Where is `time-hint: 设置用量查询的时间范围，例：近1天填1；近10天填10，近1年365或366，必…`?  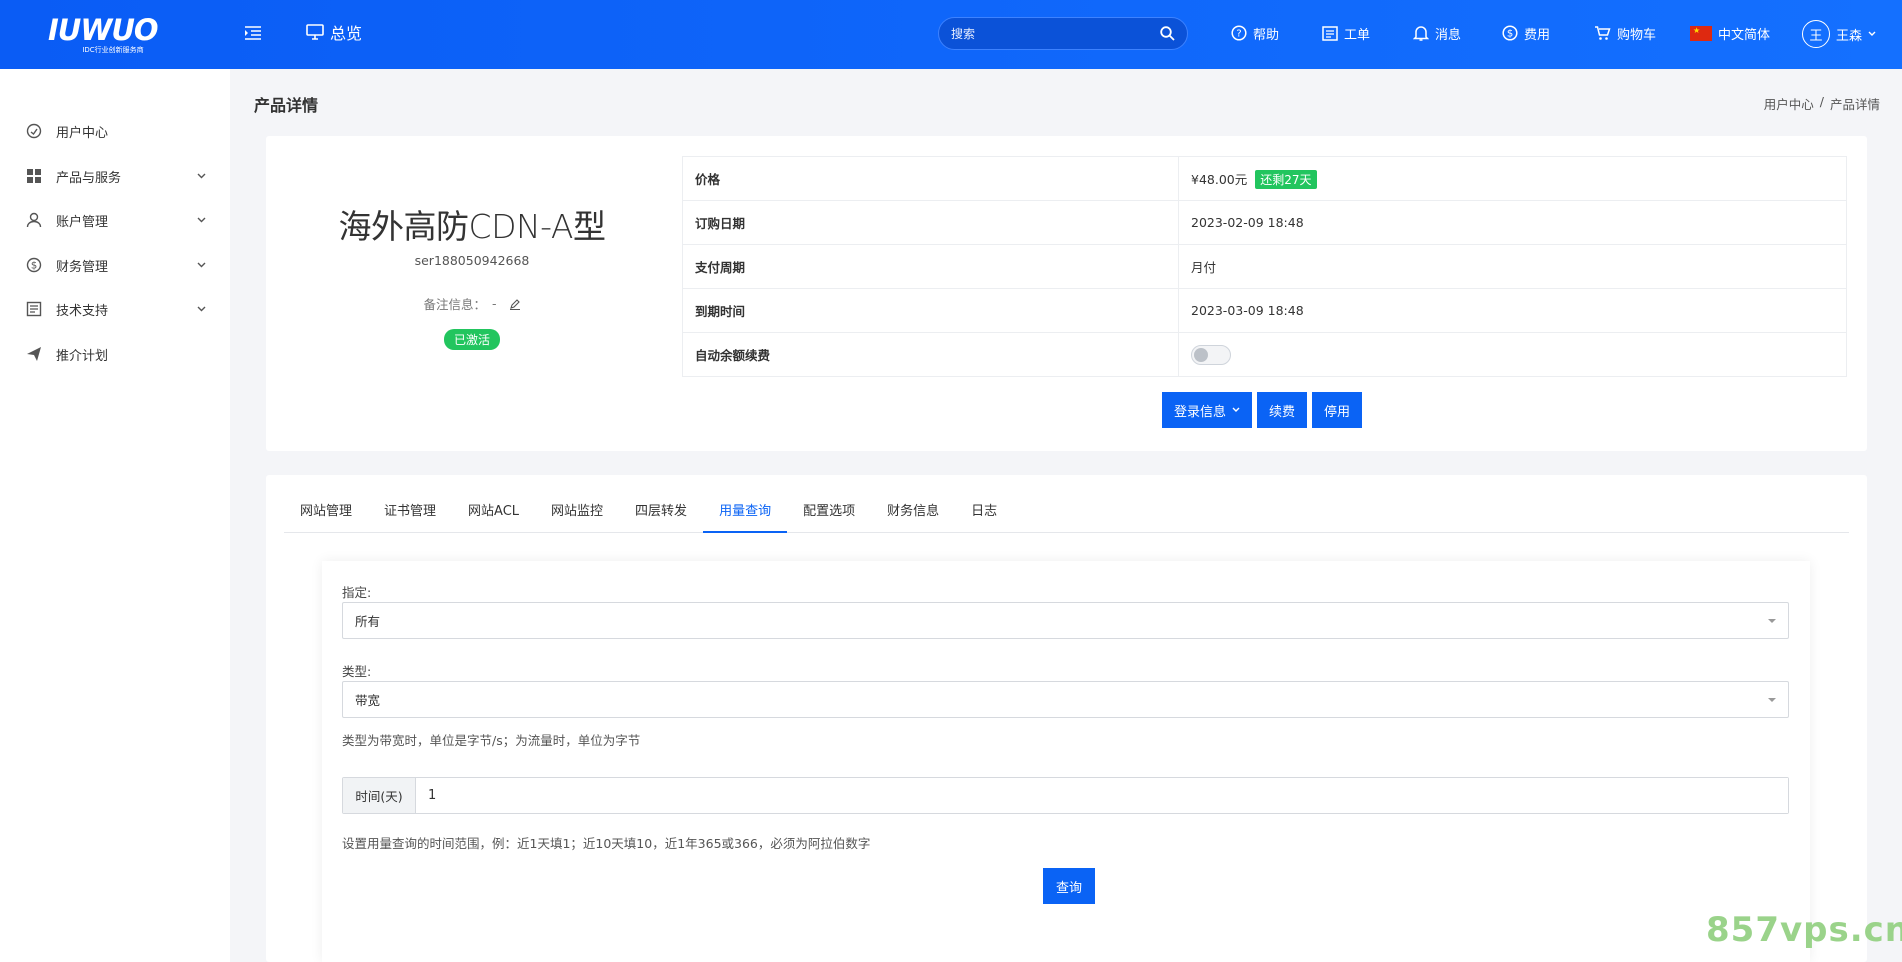 time-hint: 设置用量查询的时间范围，例：近1天填1；近10天填10，近1年365或366，必… is located at coordinates (606, 843).